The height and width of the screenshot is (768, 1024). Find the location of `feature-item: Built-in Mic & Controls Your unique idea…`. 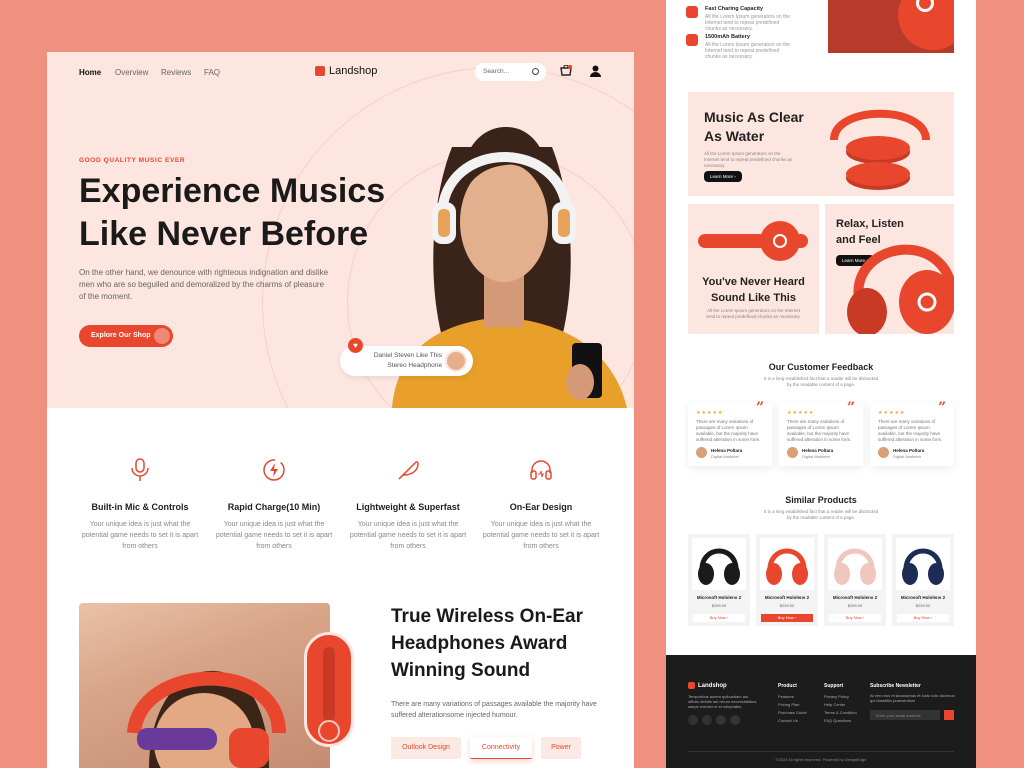

feature-item: Built-in Mic & Controls Your unique idea… is located at coordinates (140, 504).